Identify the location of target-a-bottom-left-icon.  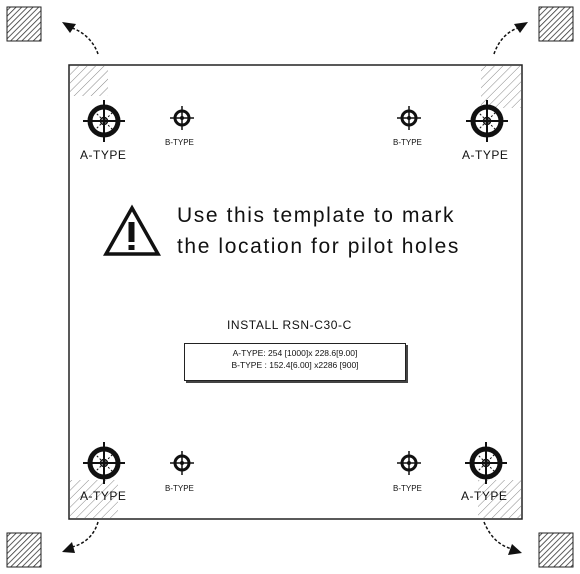
(104, 463).